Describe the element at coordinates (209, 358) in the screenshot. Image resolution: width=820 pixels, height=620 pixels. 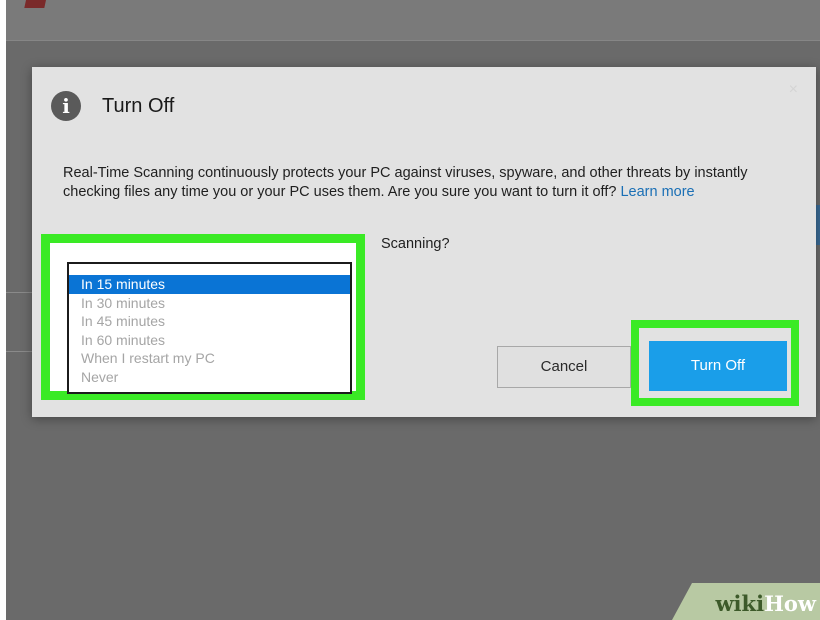
I see `resume-option: When I restart my PC` at that location.